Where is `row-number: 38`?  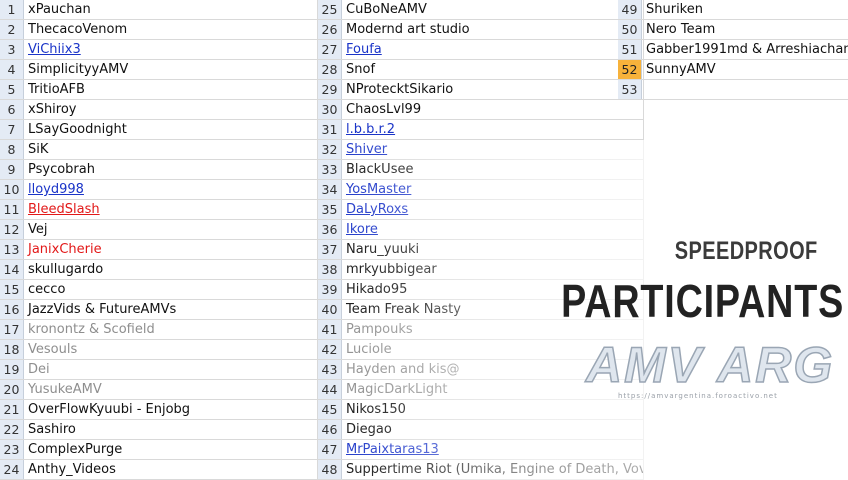 row-number: 38 is located at coordinates (330, 269).